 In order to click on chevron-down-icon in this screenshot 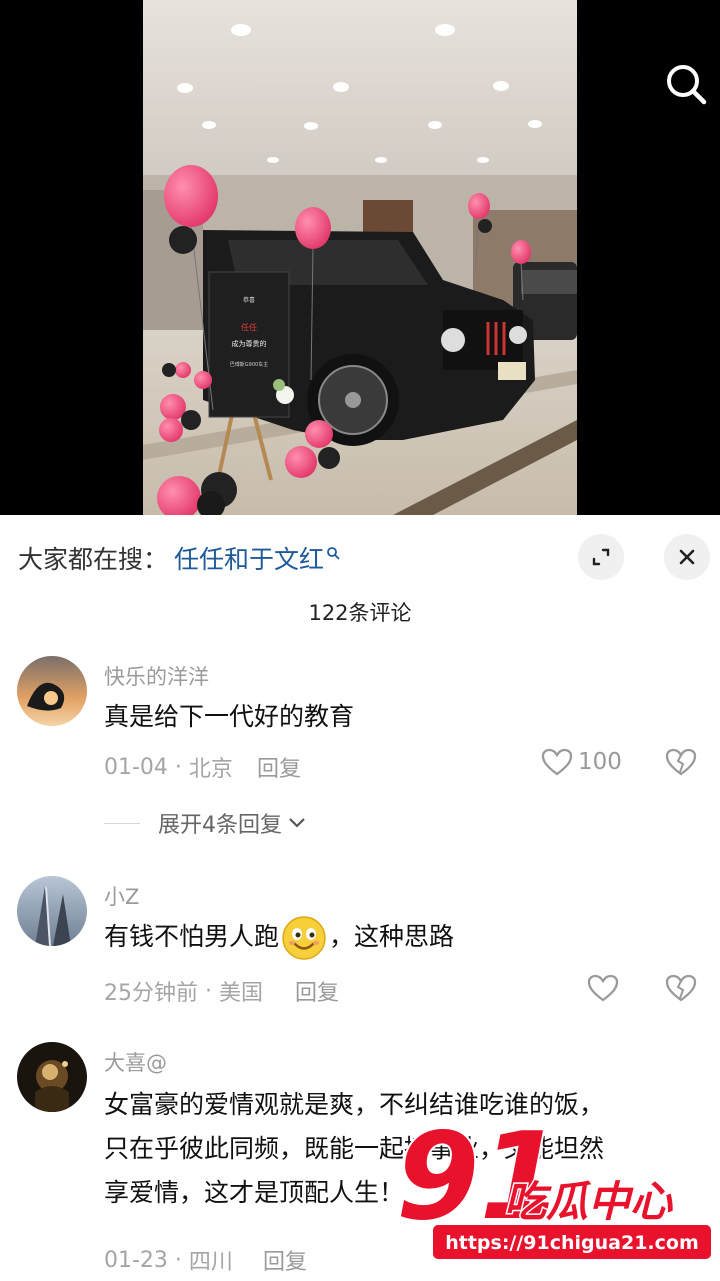, I will do `click(297, 823)`.